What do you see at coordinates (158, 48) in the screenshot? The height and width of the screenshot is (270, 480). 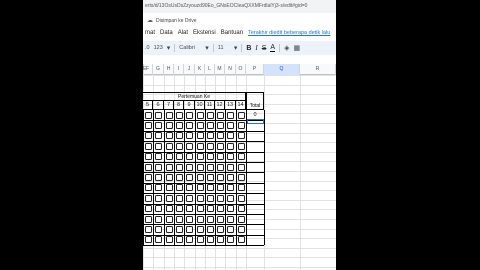 I see `number-format-button: 123` at bounding box center [158, 48].